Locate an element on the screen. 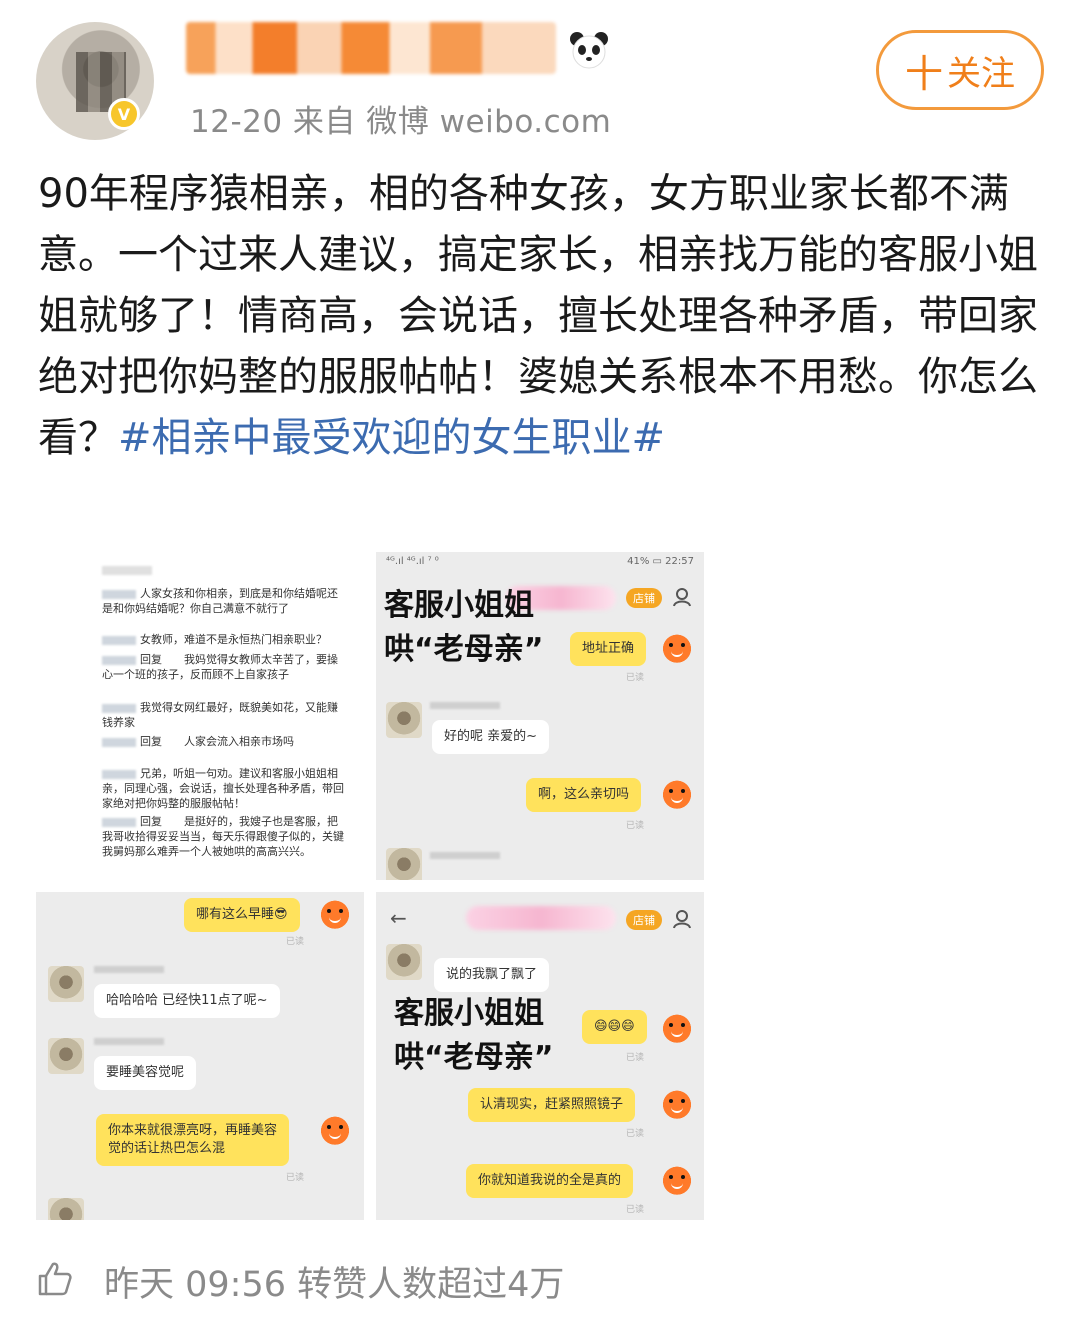 This screenshot has height=1322, width=1079. comment-4: 我觉得女网红最好，既貌美如花，又能赚钱养家 is located at coordinates (220, 715).